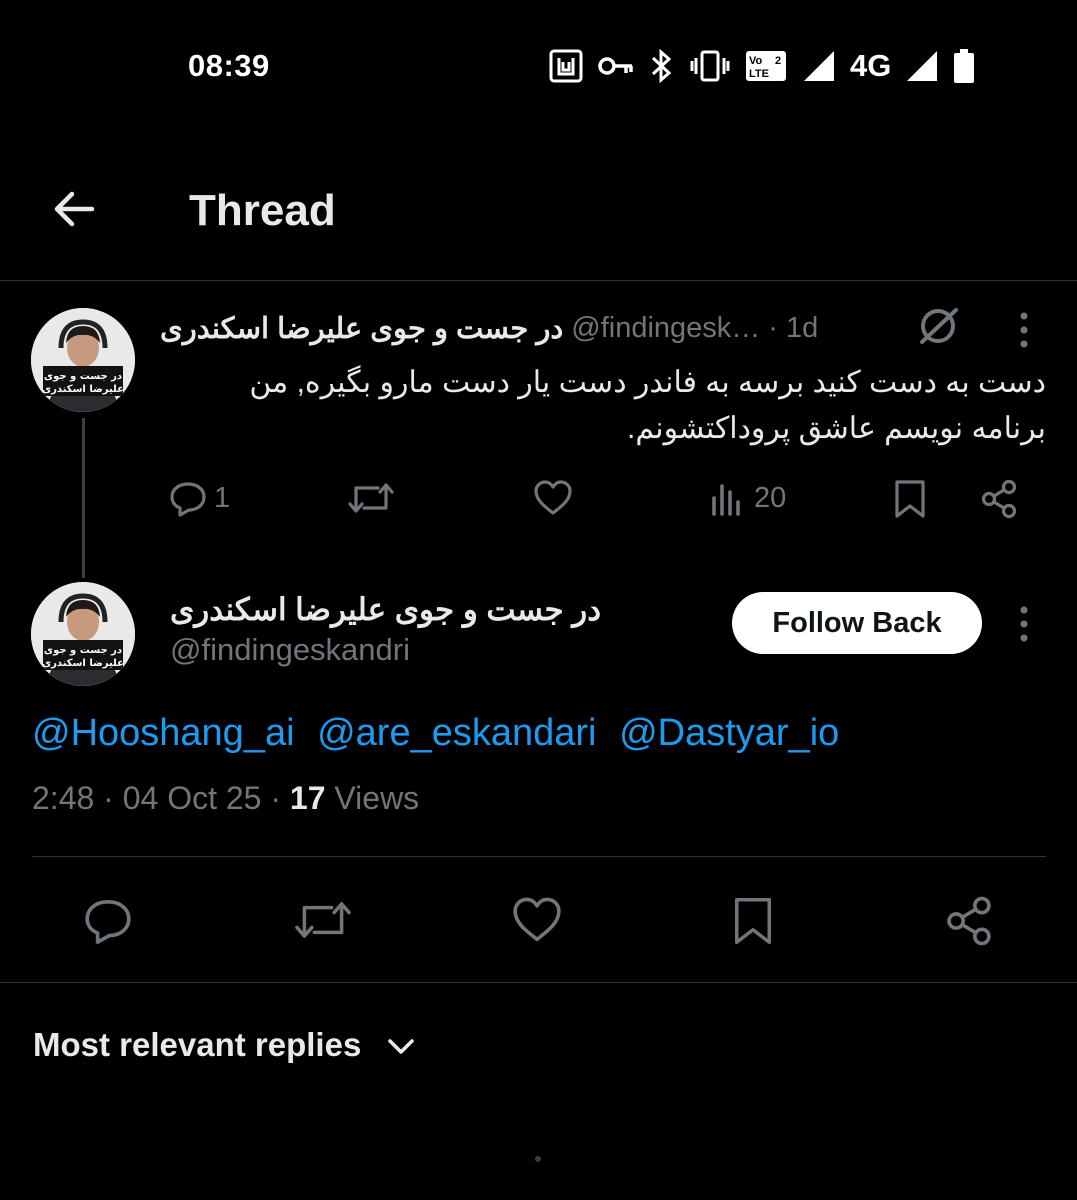 The width and height of the screenshot is (1077, 1200). What do you see at coordinates (308, 798) in the screenshot?
I see `views-count: 17` at bounding box center [308, 798].